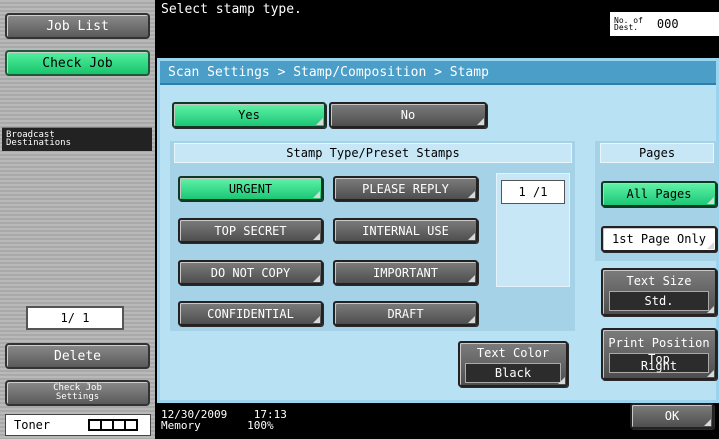 The height and width of the screenshot is (439, 719). I want to click on print-position-button: Print Position Top Right, so click(659, 354).